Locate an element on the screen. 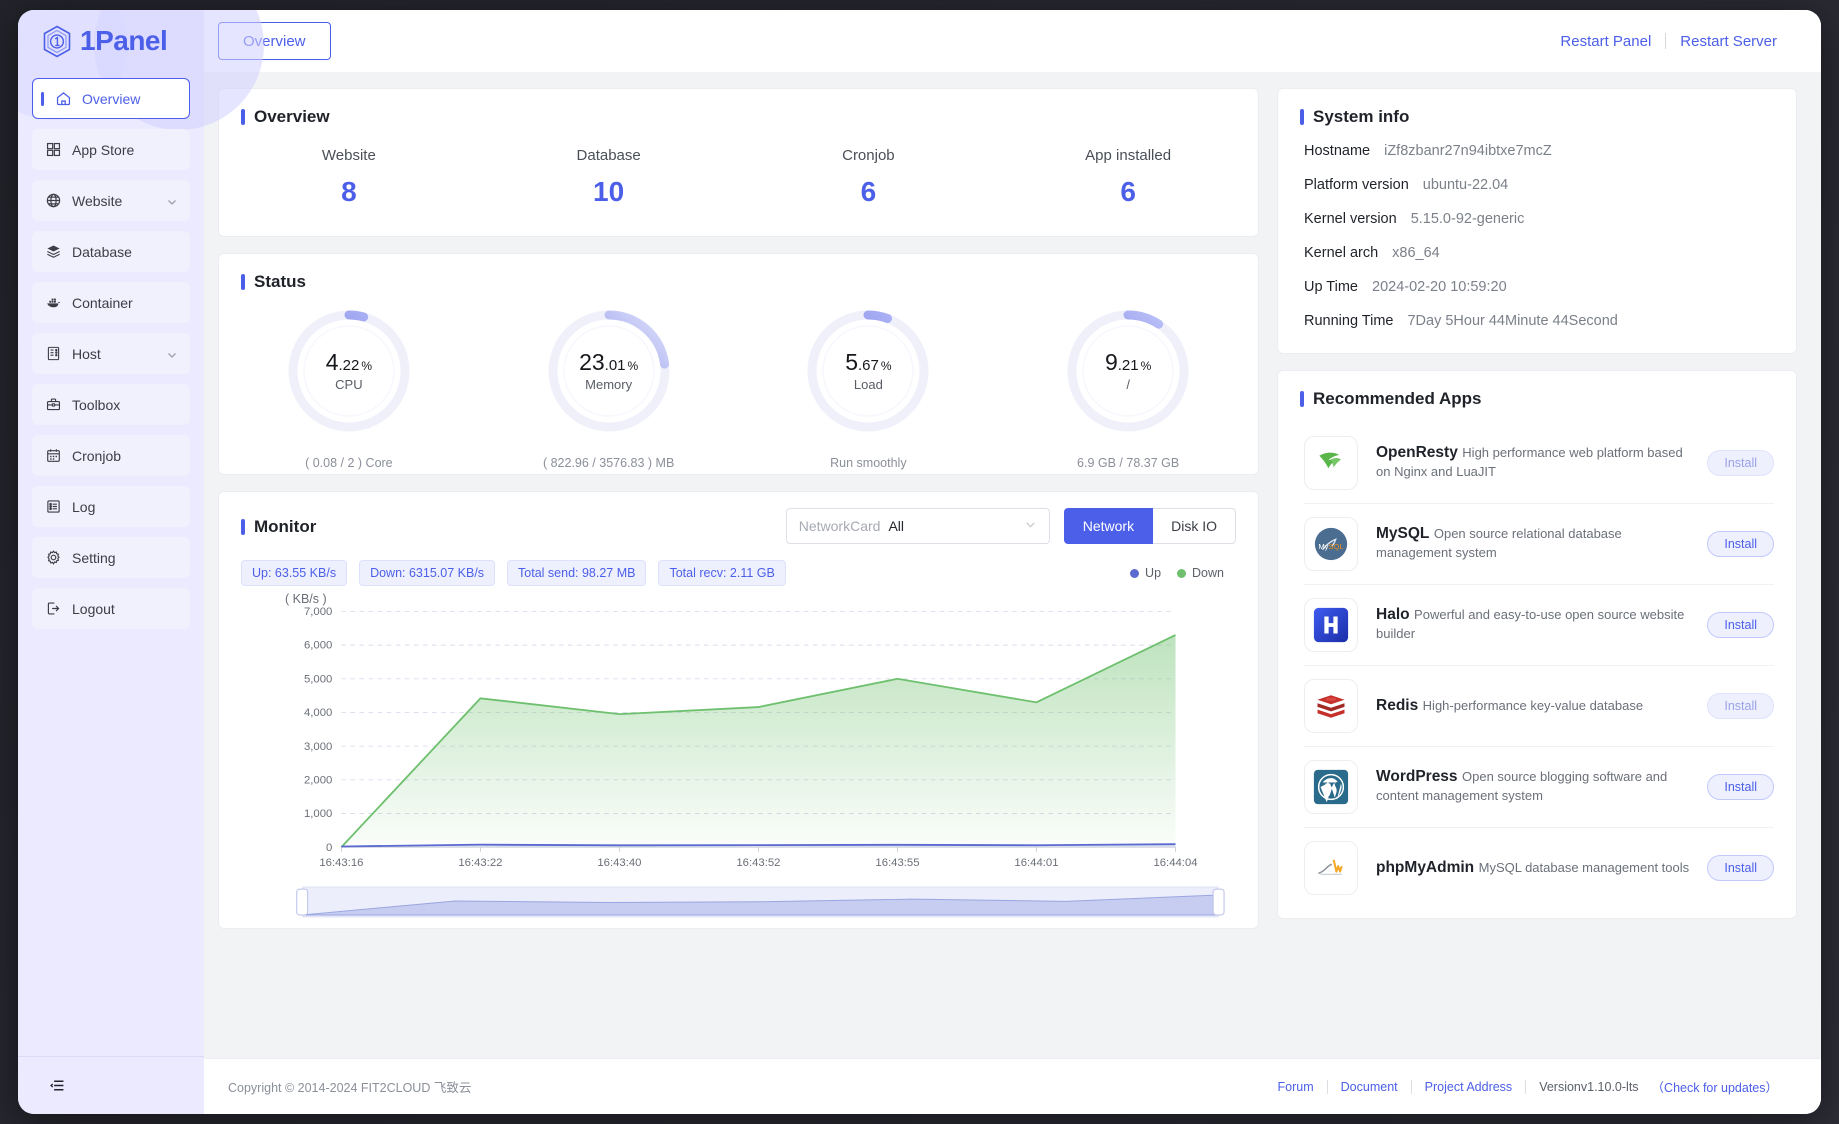  sidebar-item-host: Host is located at coordinates (111, 353).